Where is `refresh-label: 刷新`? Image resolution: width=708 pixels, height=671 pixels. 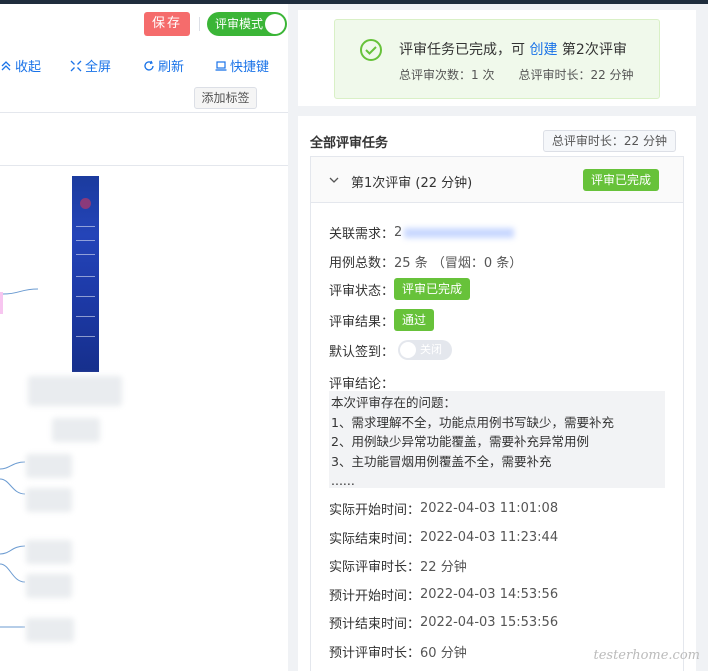
refresh-label: 刷新 is located at coordinates (171, 67).